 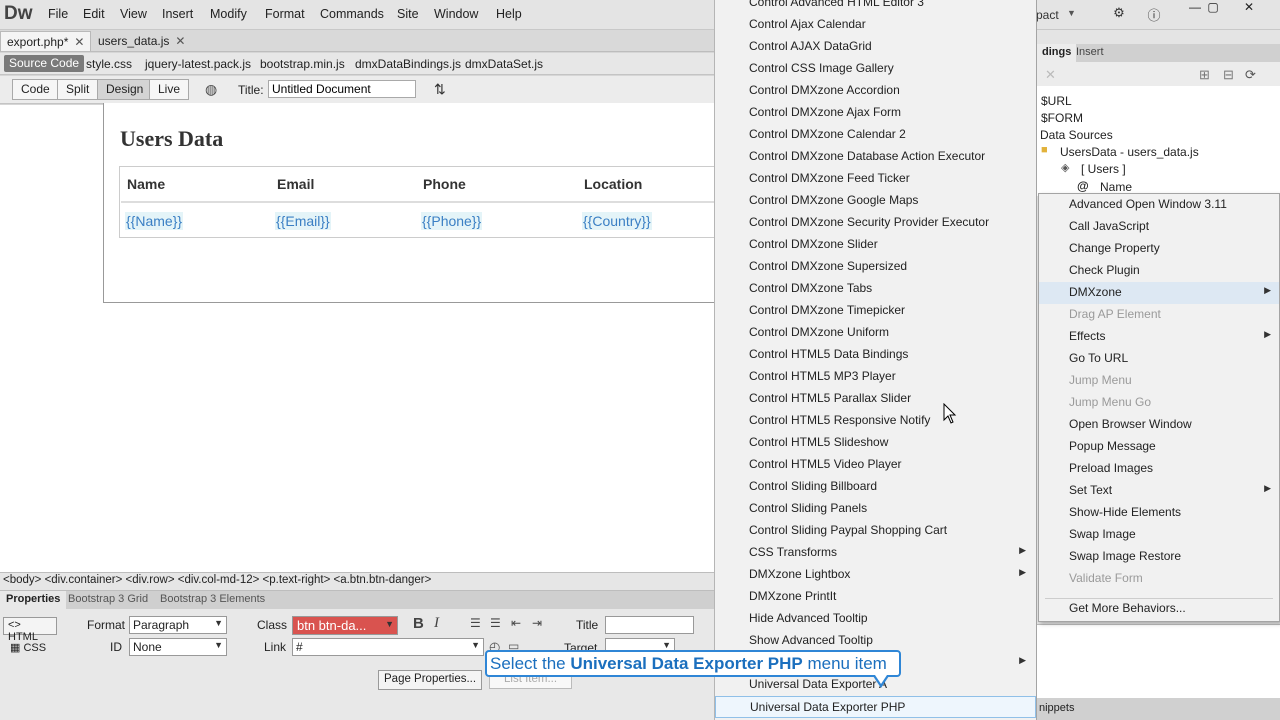 I want to click on menu-item-dmxzone: DMXzone ▶, so click(x=1159, y=293).